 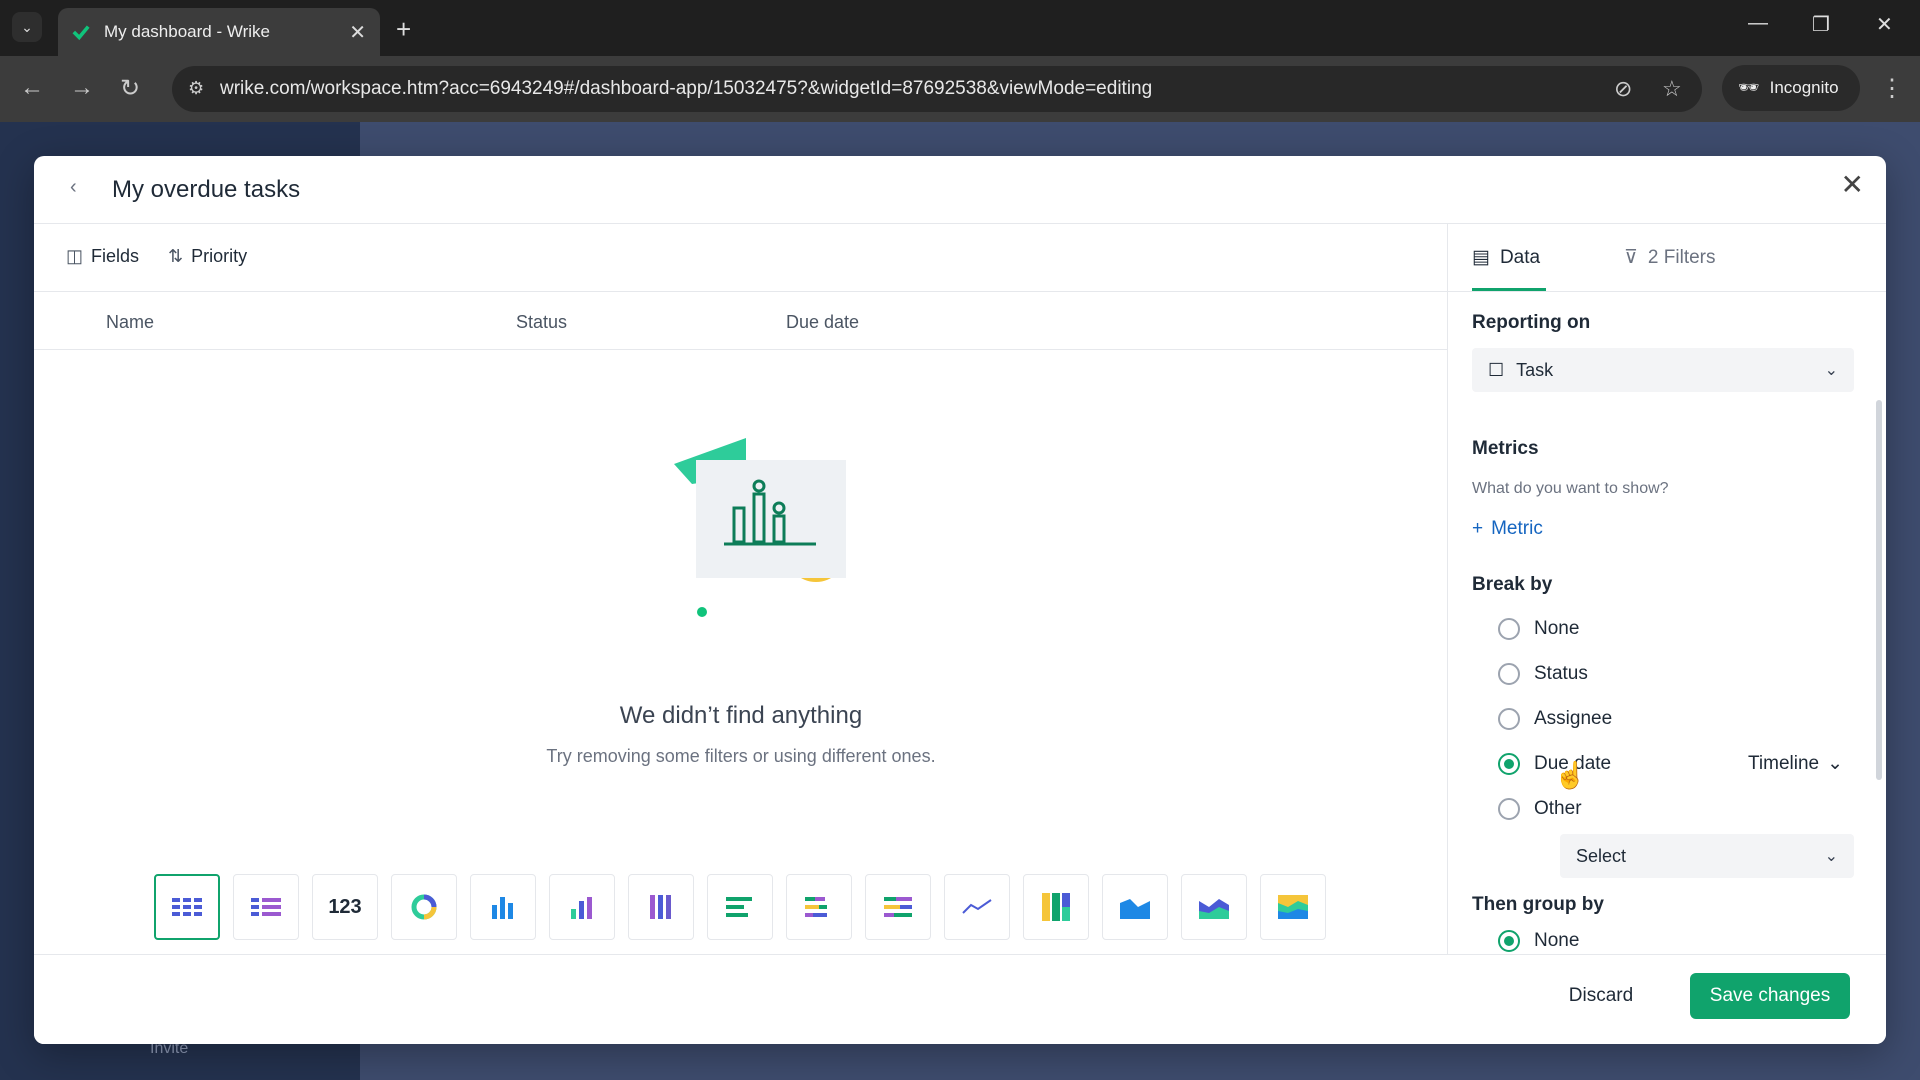 I want to click on settings-tabs: ▤ Data ⊽ 2 Filters, so click(x=1667, y=258).